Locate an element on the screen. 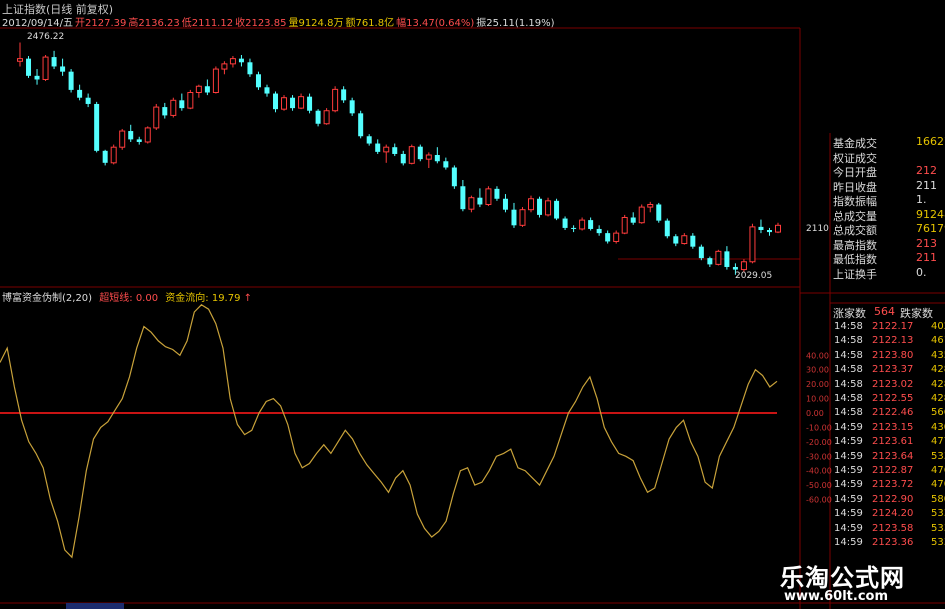  tick-row: 14:59 2123.64 533 is located at coordinates (887, 458).